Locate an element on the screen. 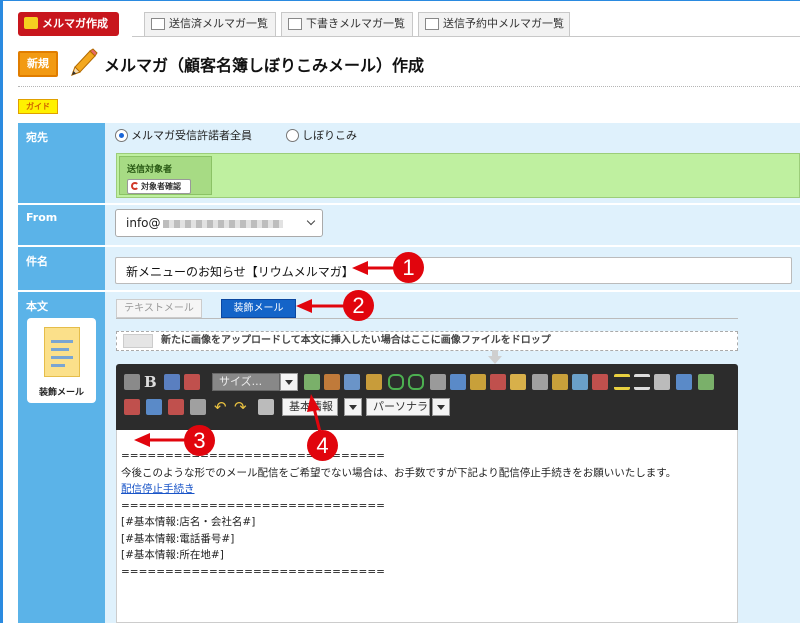  callout-3: 3 is located at coordinates (199, 440).